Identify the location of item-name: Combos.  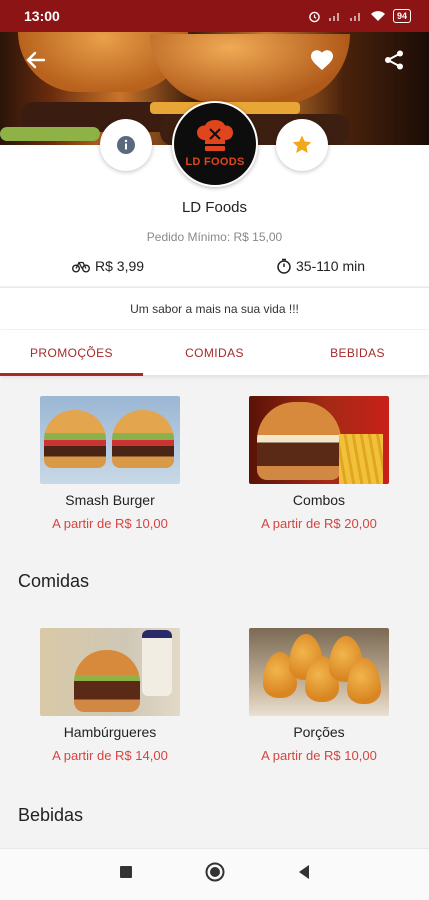
(319, 500).